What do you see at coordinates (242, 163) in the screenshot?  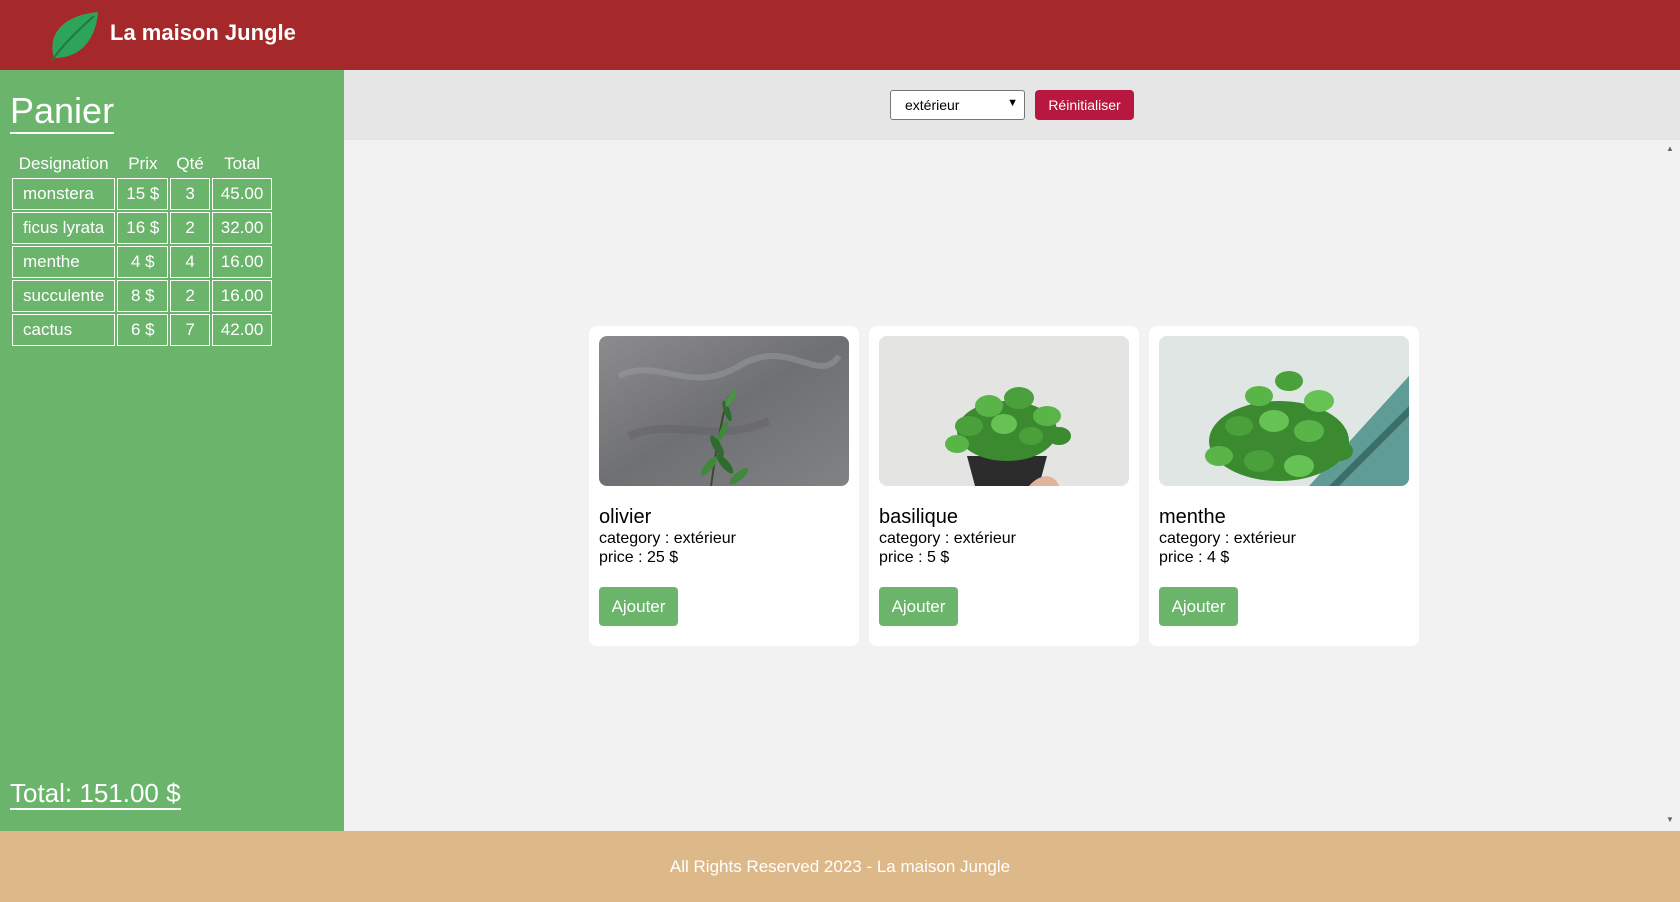 I see `col-total: Total` at bounding box center [242, 163].